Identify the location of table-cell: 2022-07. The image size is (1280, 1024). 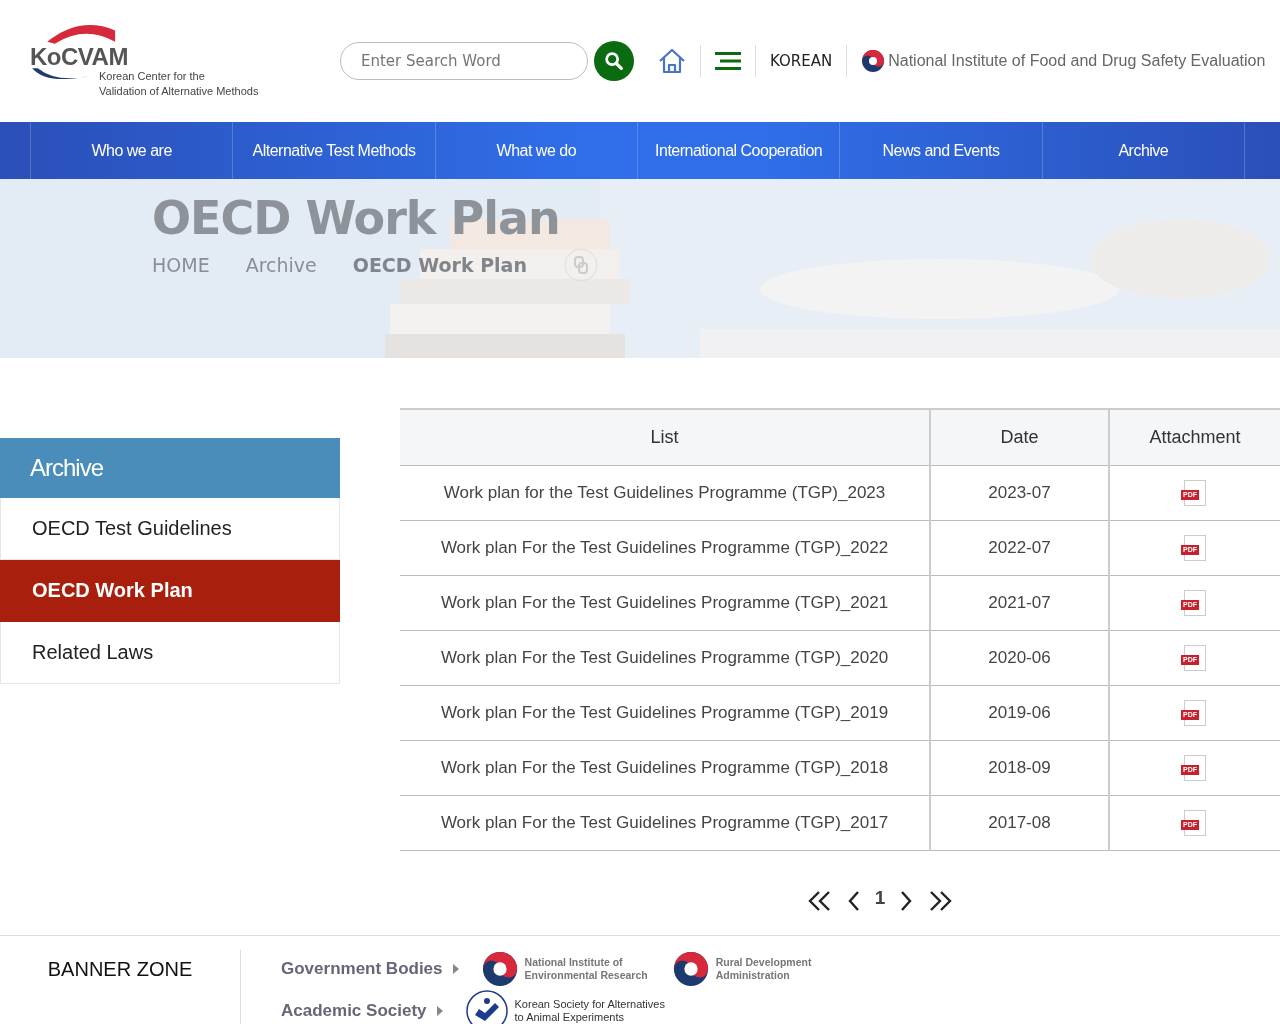
(1019, 548).